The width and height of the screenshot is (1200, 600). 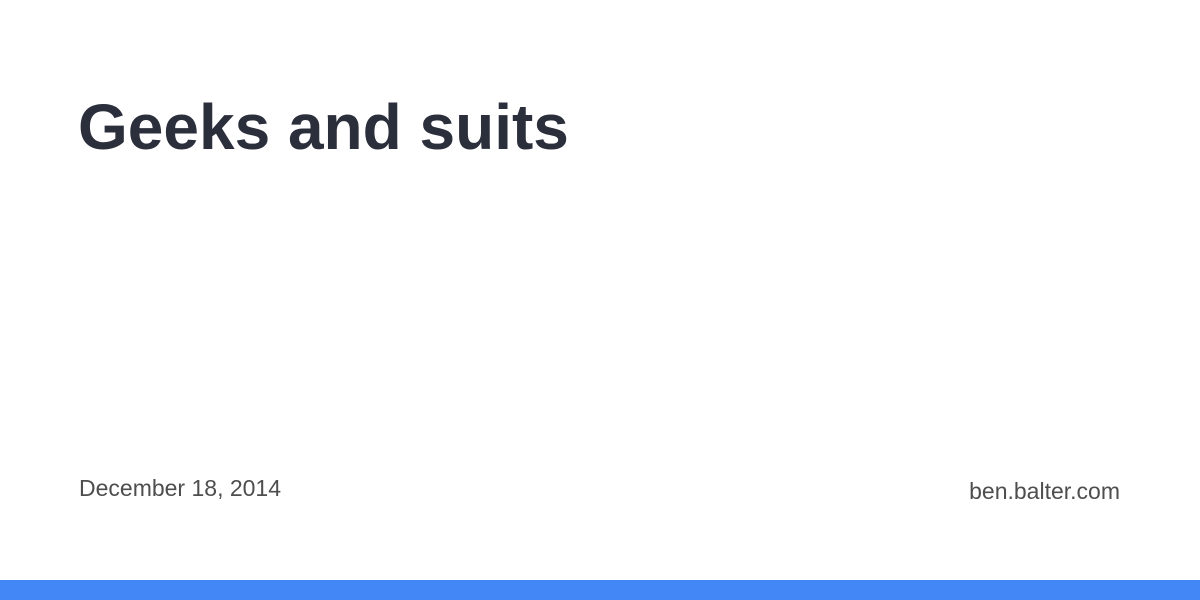 I want to click on post-date: December 18, 2014, so click(x=180, y=488).